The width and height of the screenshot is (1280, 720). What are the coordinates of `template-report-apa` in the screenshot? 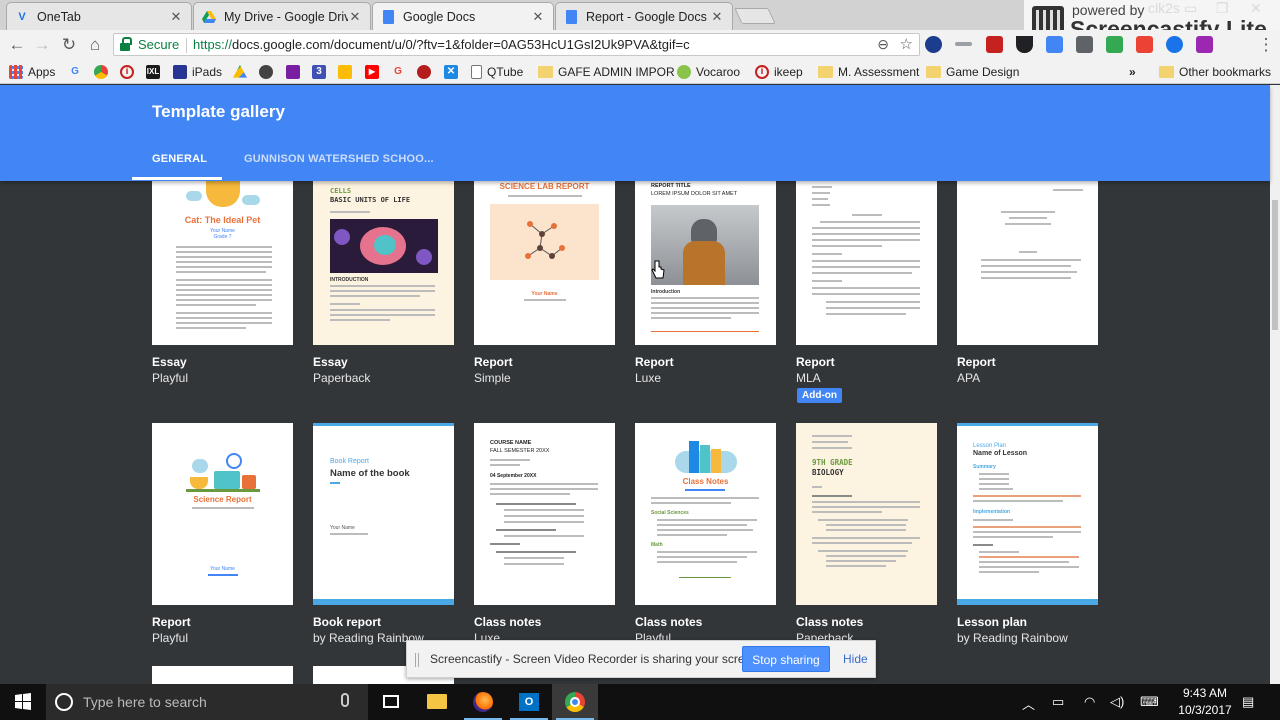 It's located at (1027, 263).